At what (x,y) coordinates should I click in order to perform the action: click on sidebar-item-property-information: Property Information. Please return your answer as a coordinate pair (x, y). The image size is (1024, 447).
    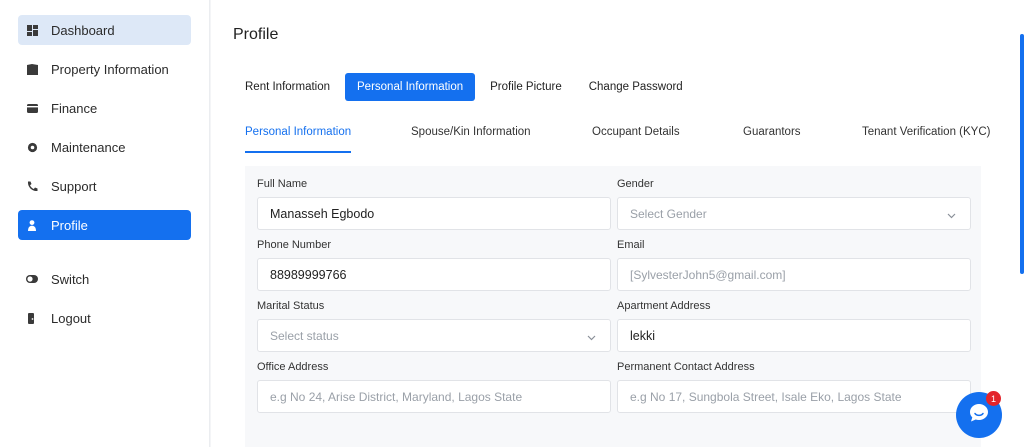
    Looking at the image, I should click on (104, 69).